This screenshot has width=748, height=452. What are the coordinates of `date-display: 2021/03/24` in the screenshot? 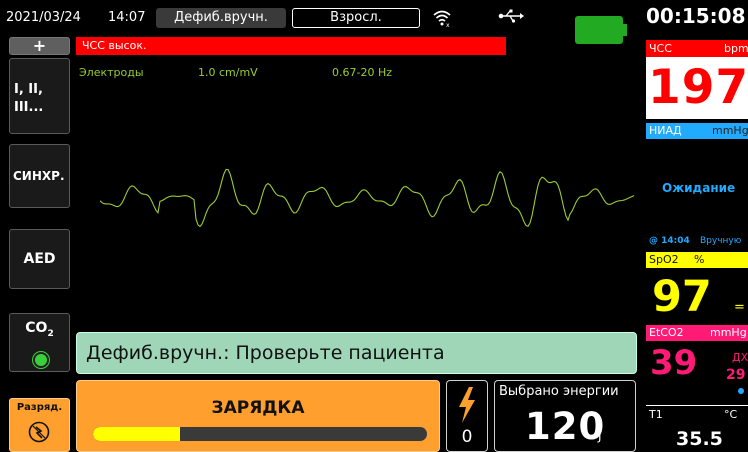 It's located at (43, 17).